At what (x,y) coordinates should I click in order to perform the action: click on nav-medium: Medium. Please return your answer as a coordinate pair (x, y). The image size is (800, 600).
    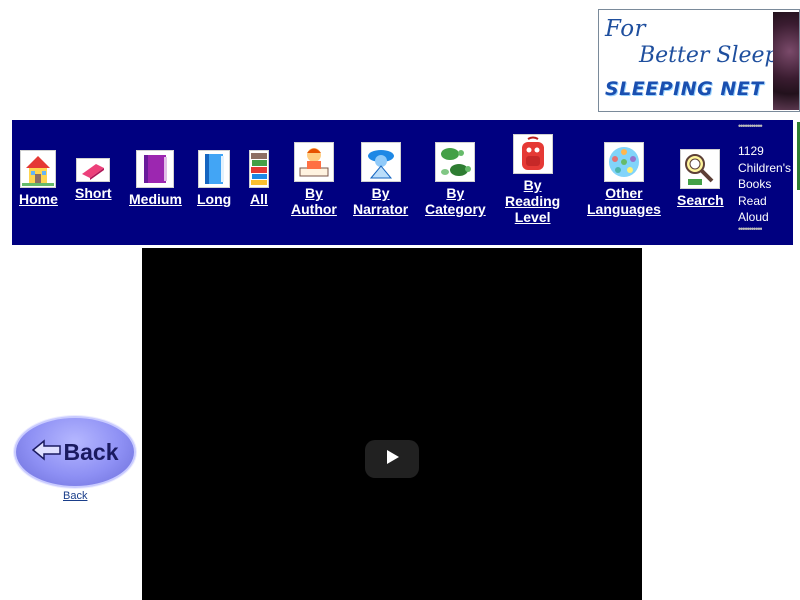
    Looking at the image, I should click on (155, 178).